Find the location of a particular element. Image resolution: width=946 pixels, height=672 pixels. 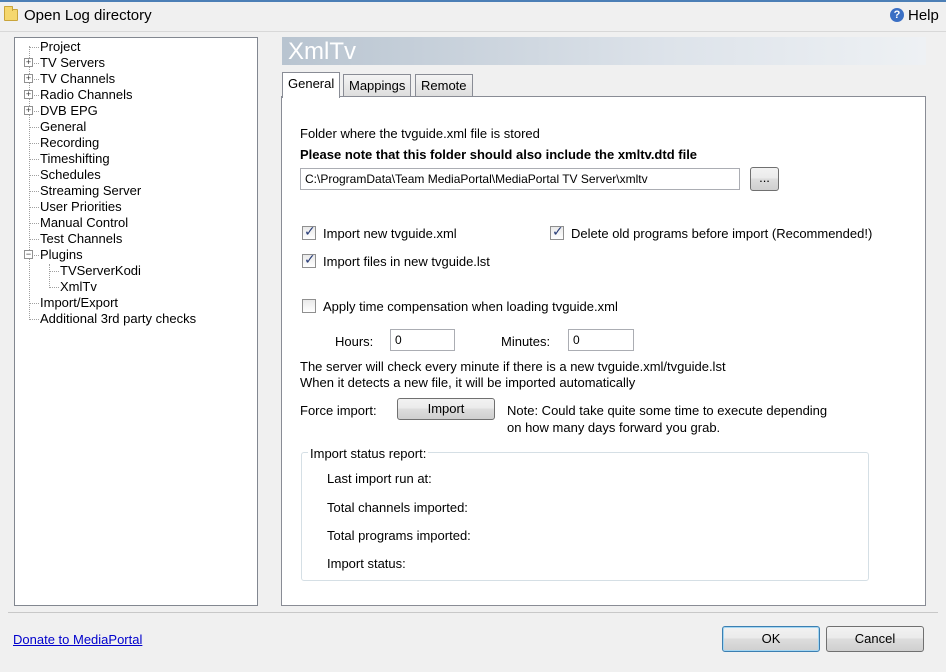

tree-item-label: Project is located at coordinates (60, 46).